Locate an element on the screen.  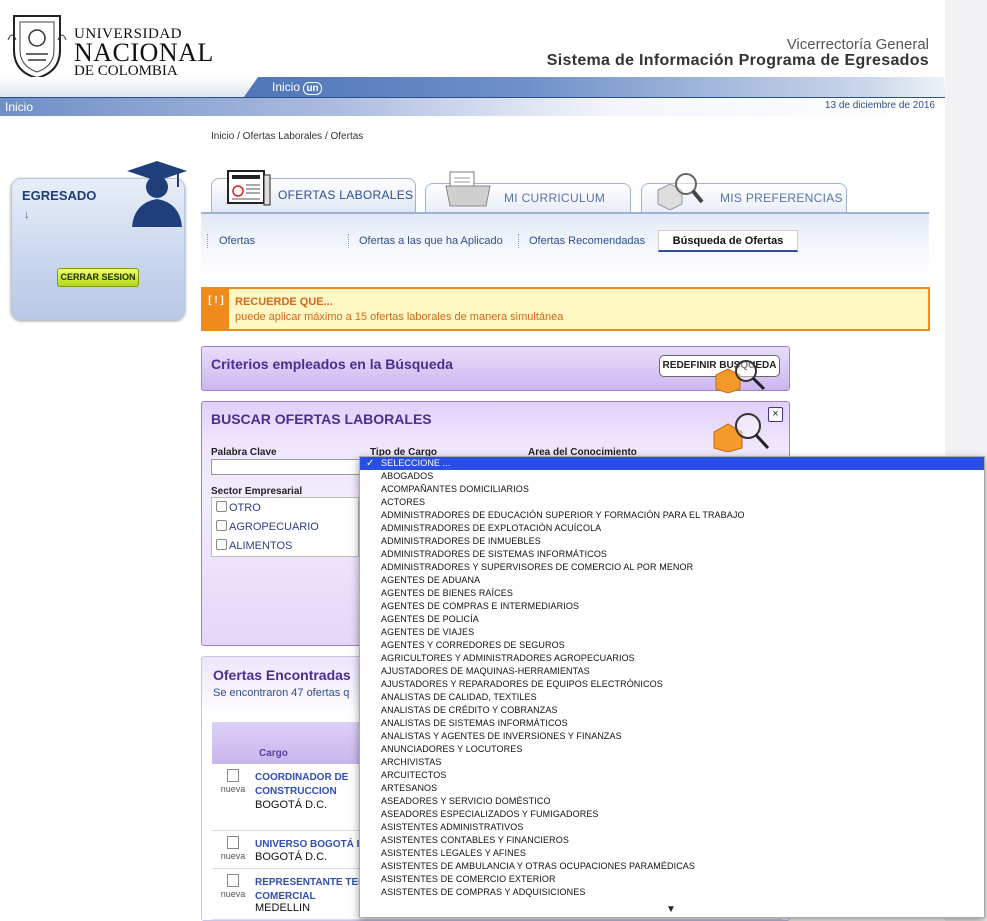
sector-checkbox-otro: OTRO is located at coordinates (238, 507).